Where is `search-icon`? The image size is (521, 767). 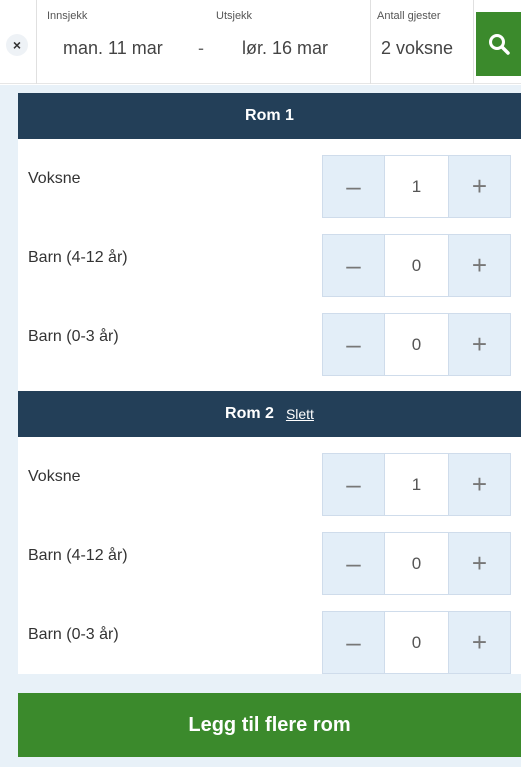 search-icon is located at coordinates (499, 44).